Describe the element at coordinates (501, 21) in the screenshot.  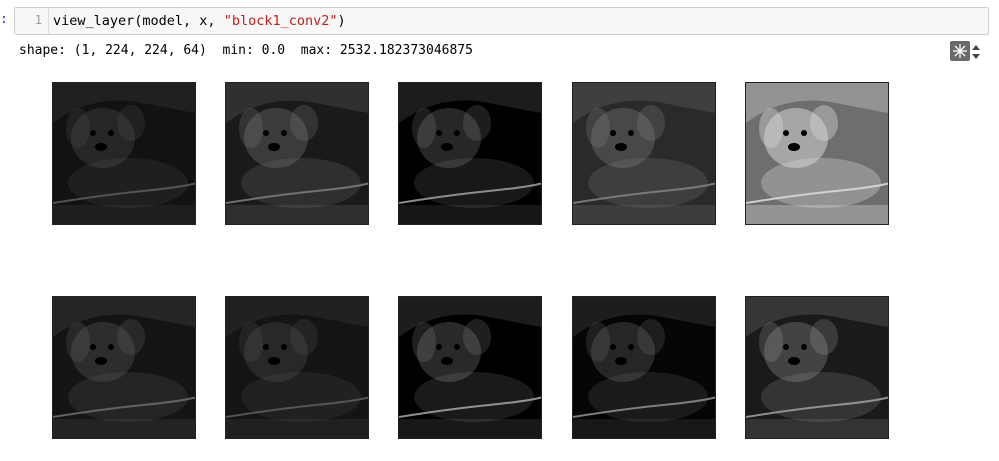
I see `code-cell-input: 1 view_layer(model, x, "block1_conv2")` at that location.